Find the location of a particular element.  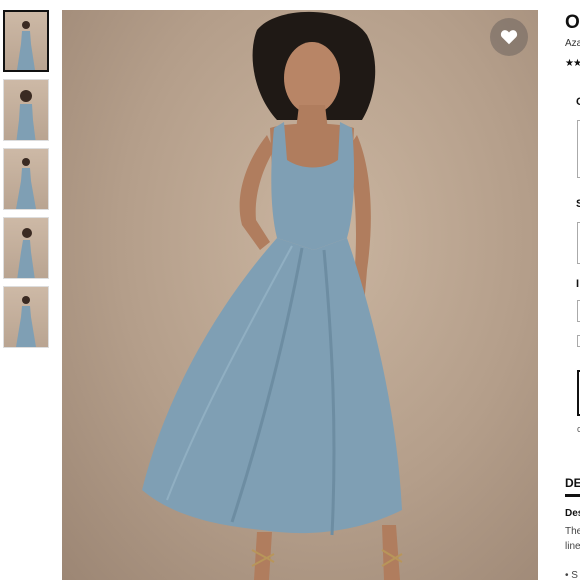

description-heading: Des is located at coordinates (572, 513).